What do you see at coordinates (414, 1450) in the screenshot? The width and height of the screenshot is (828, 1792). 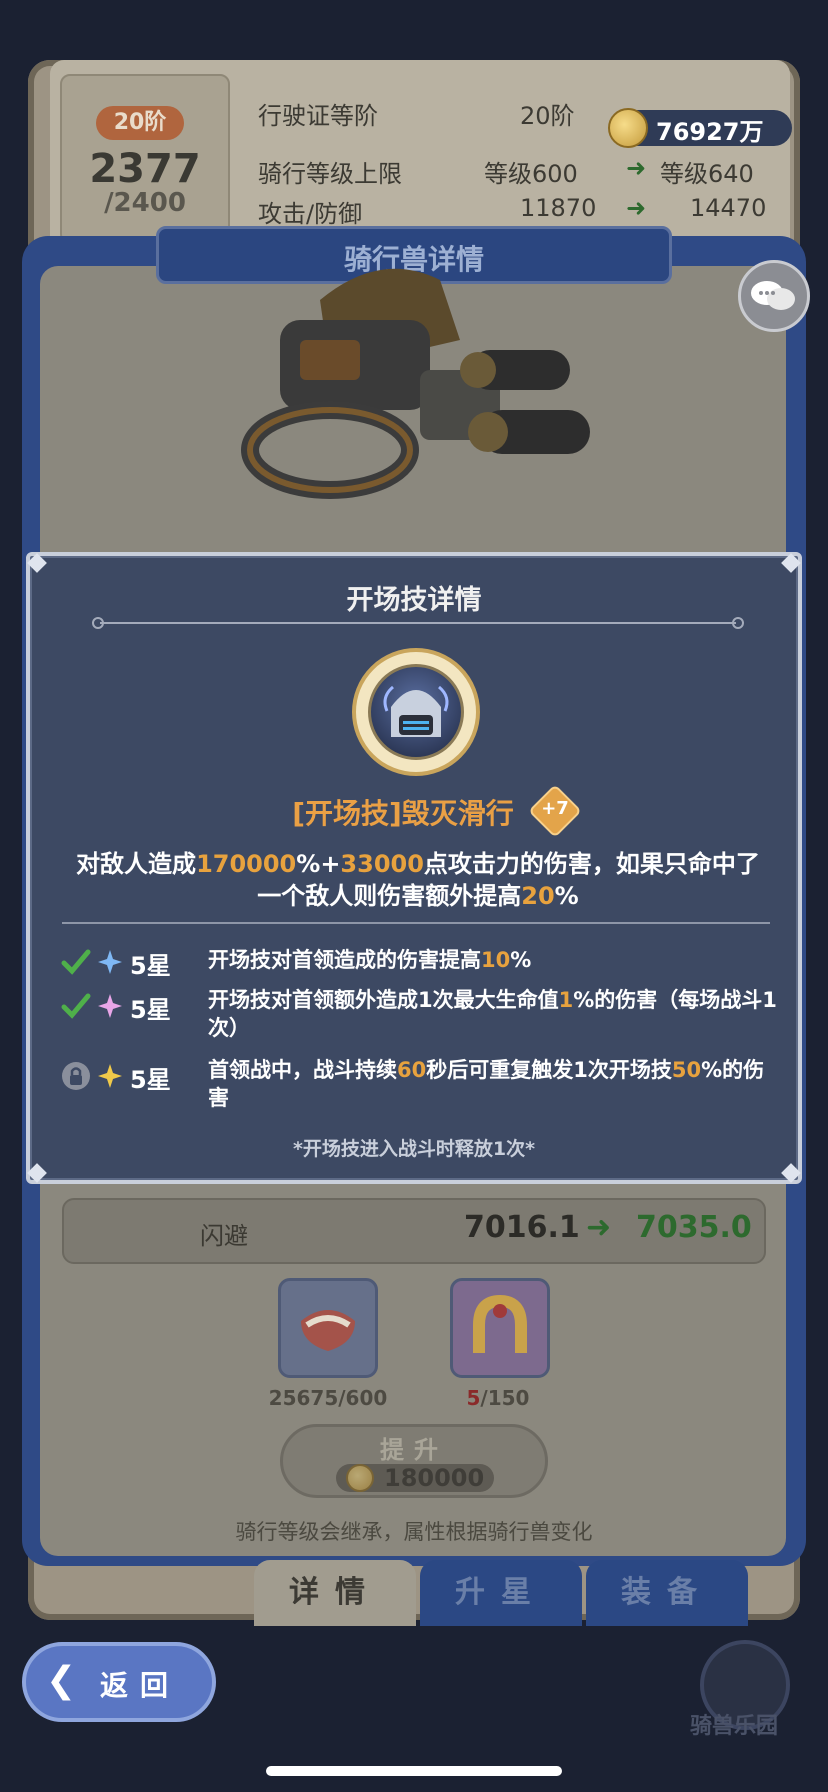 I see `upgrade-label: 提升` at bounding box center [414, 1450].